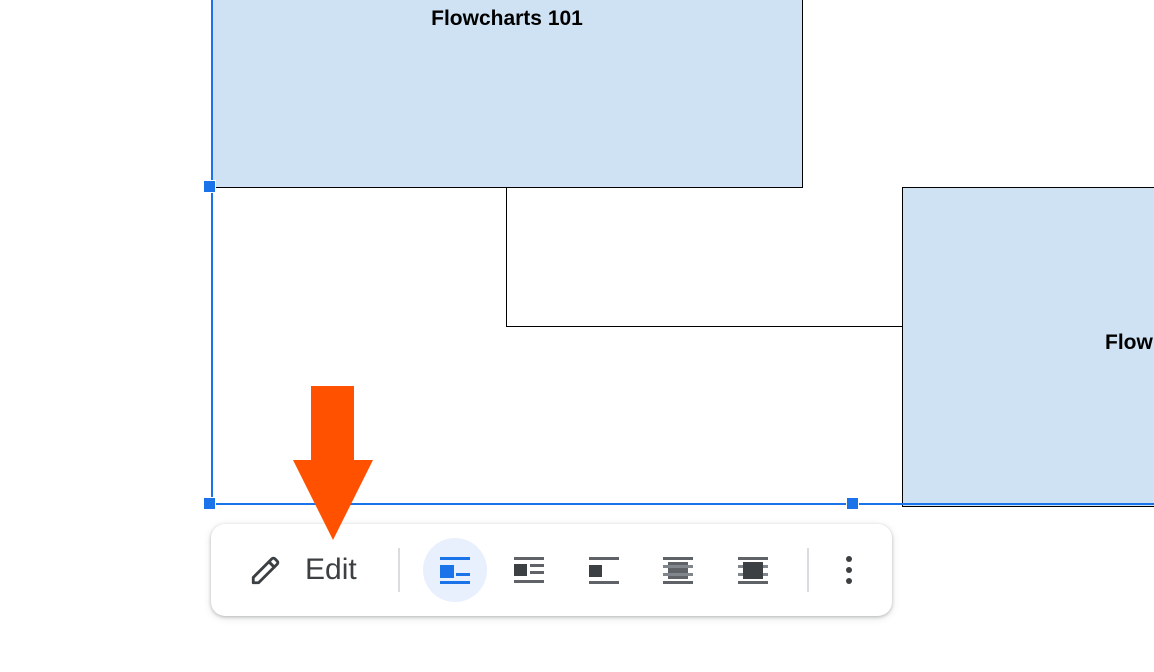  Describe the element at coordinates (1129, 342) in the screenshot. I see `flowchart-box-label: Flow` at that location.